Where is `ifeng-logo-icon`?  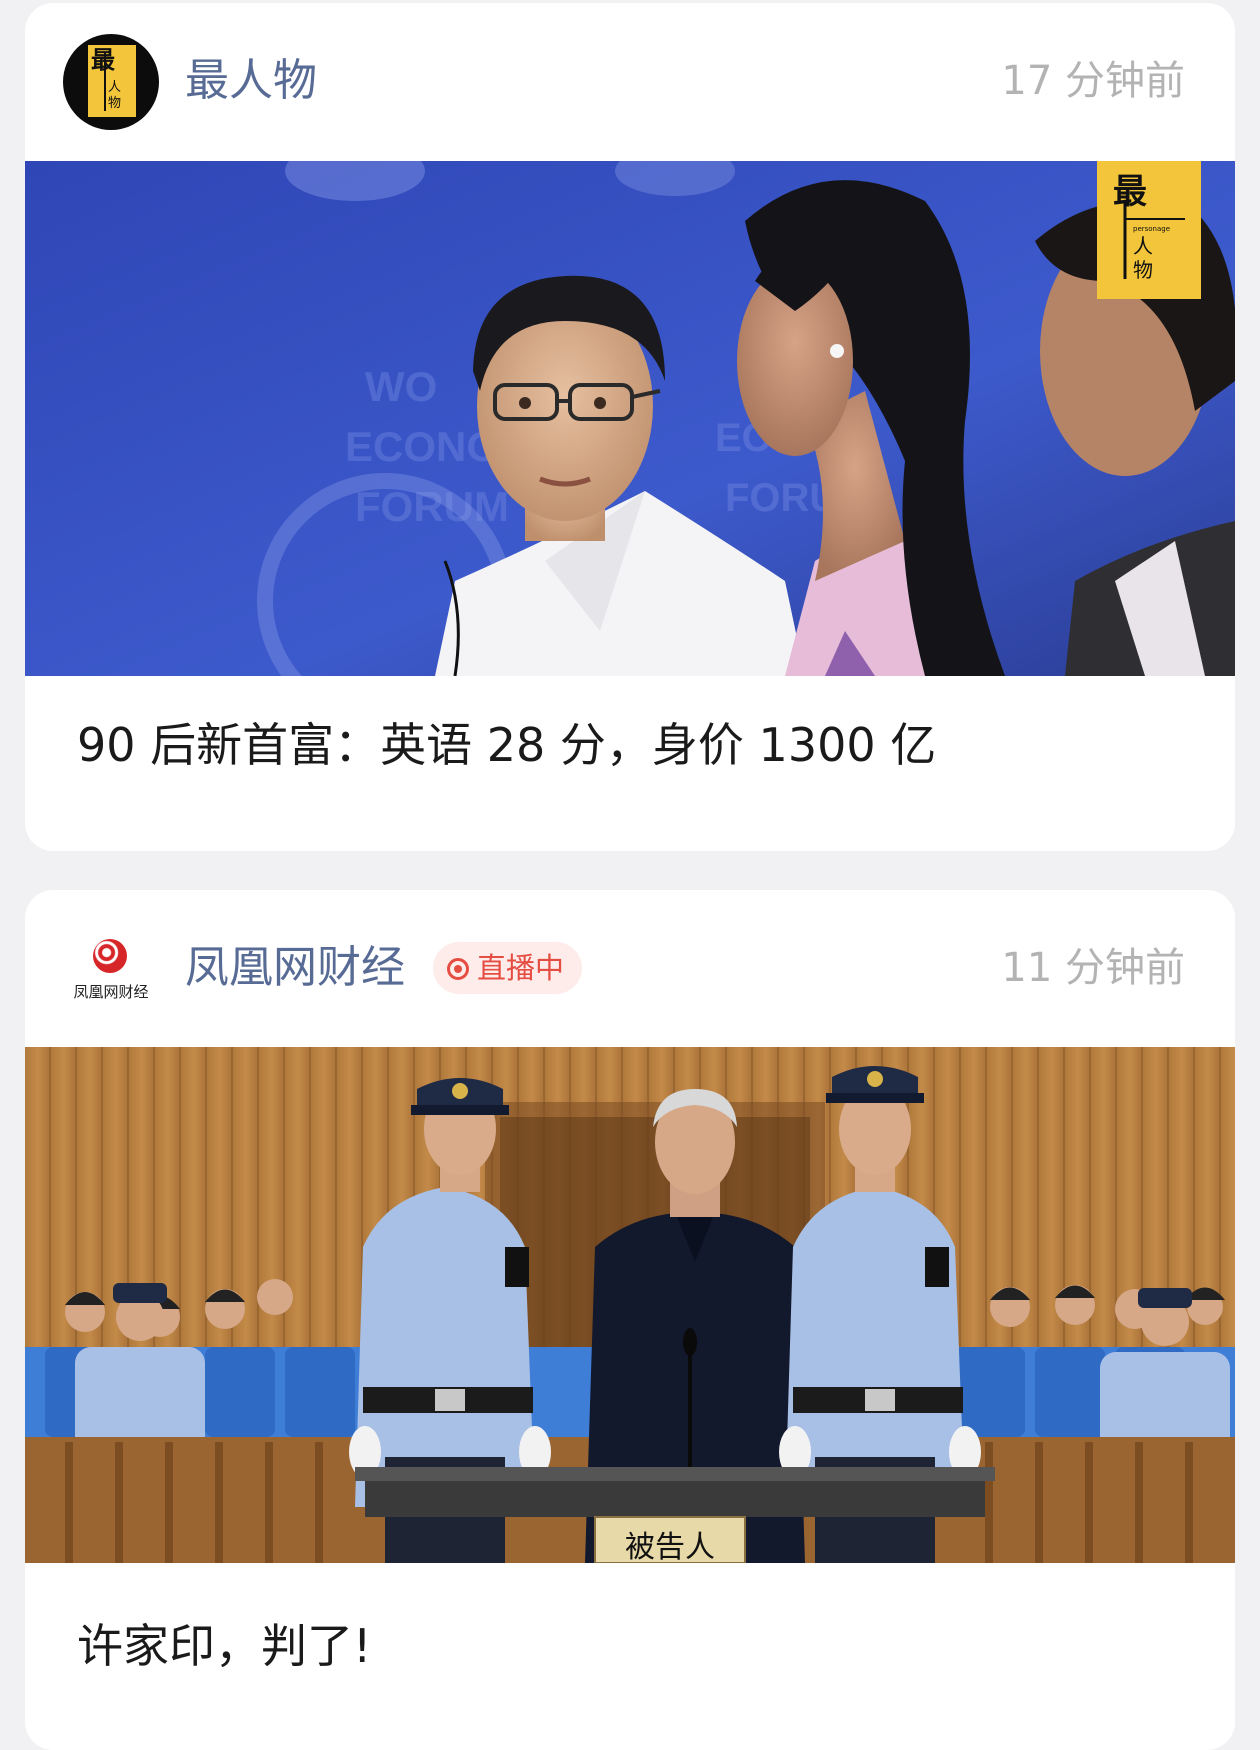
ifeng-logo-icon is located at coordinates (110, 956).